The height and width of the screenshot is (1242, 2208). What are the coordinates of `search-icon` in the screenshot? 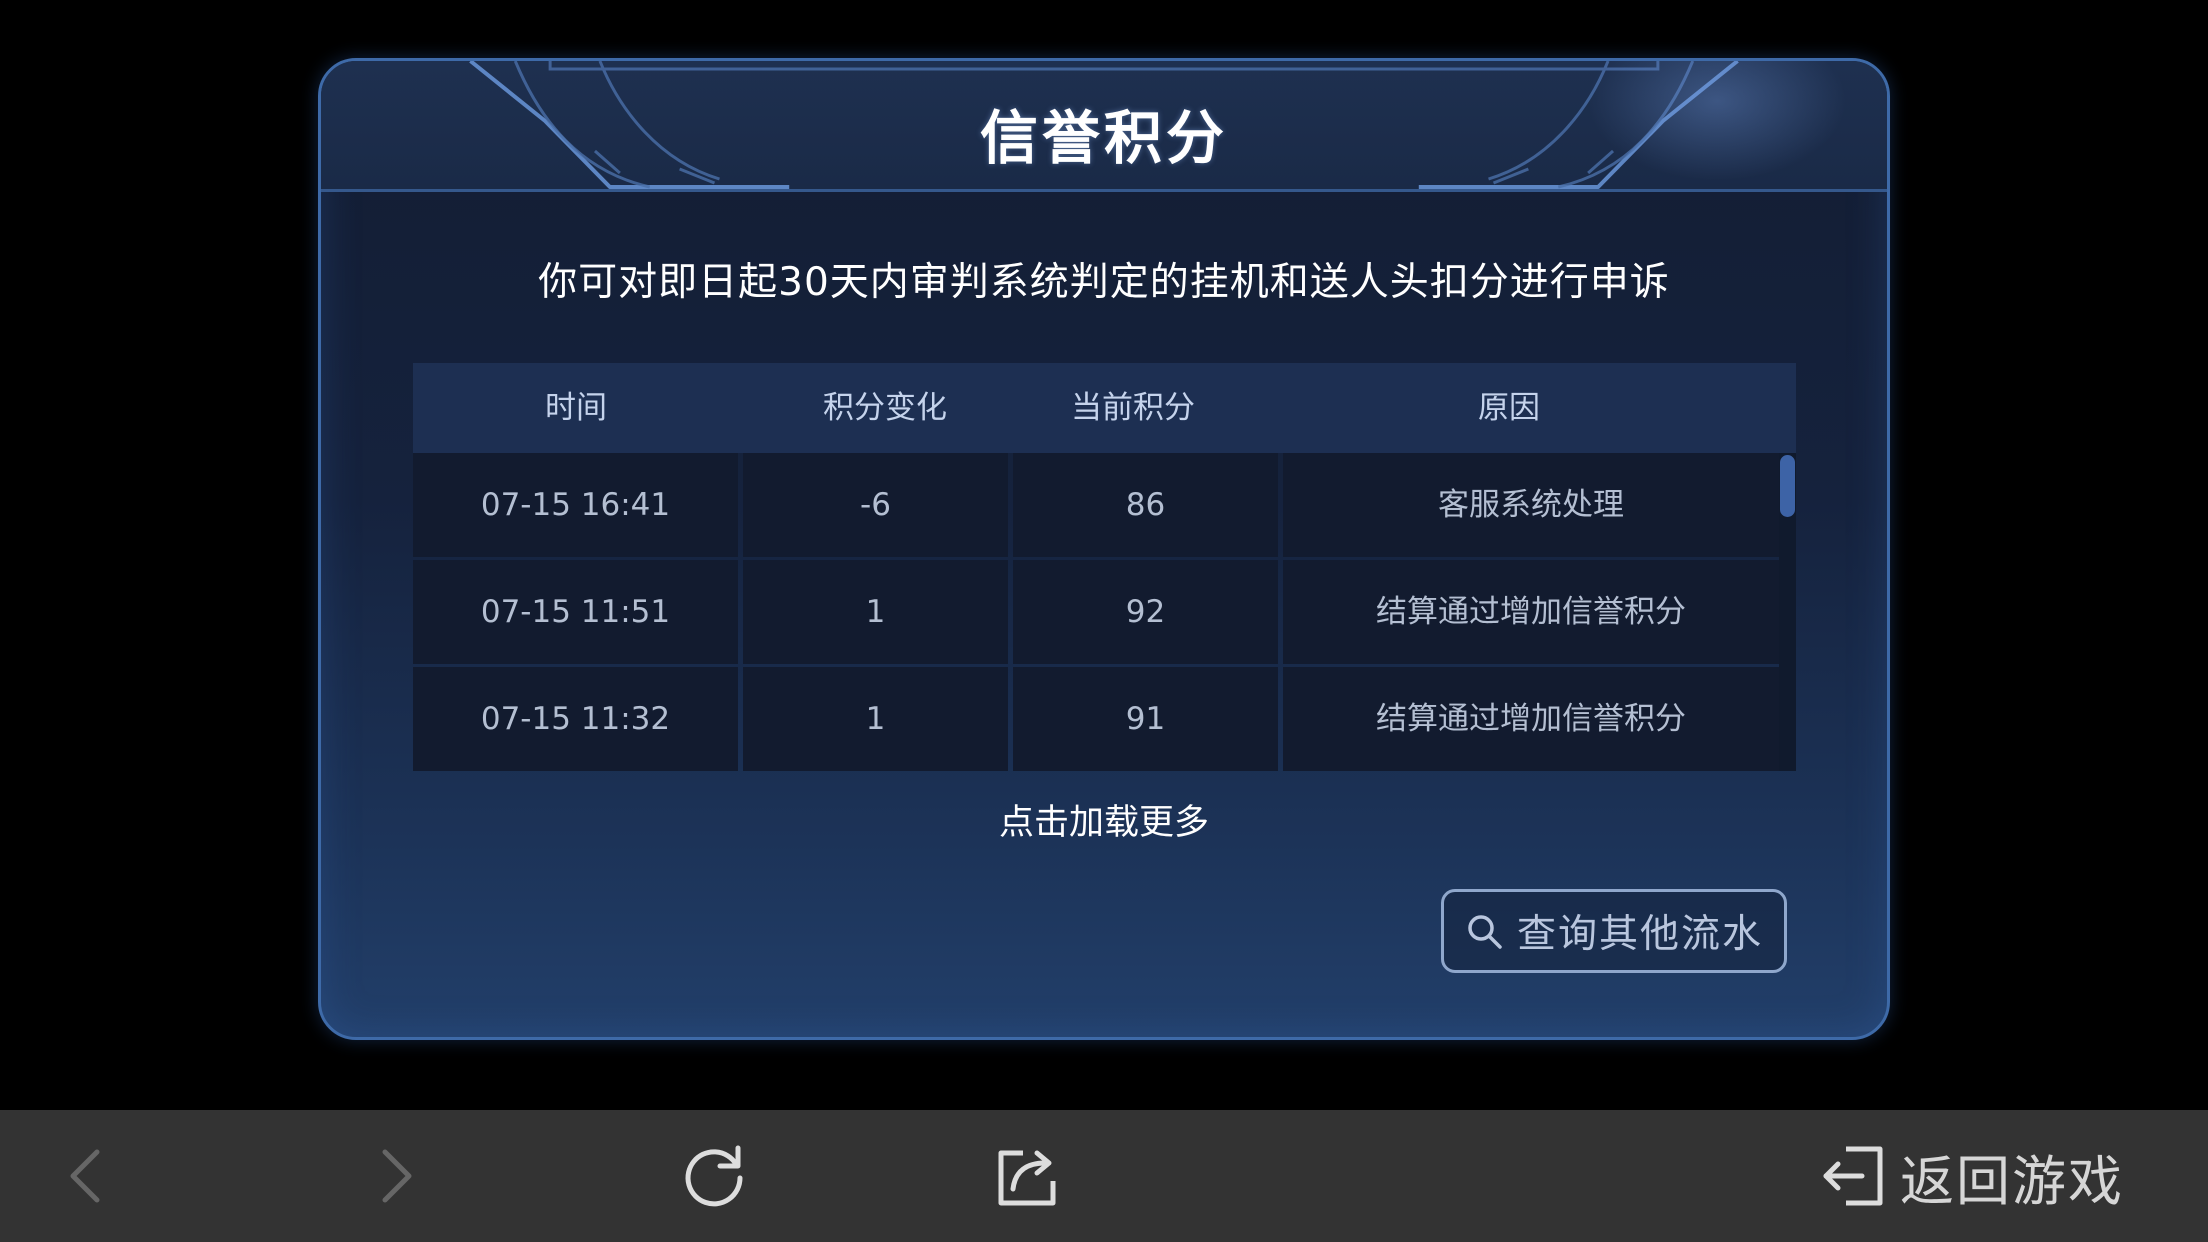 It's located at (1485, 932).